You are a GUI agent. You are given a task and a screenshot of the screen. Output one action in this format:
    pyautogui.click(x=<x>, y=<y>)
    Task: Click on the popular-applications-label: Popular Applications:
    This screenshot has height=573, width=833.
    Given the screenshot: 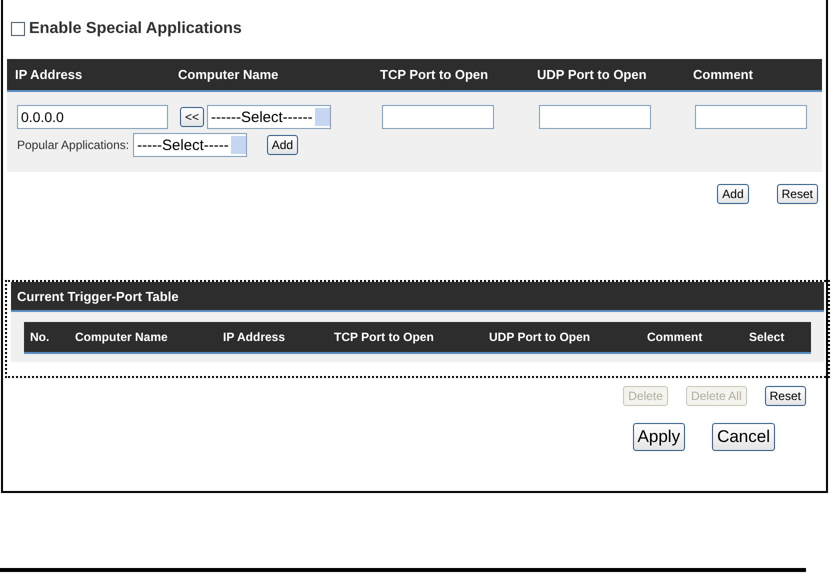 What is the action you would take?
    pyautogui.click(x=73, y=145)
    